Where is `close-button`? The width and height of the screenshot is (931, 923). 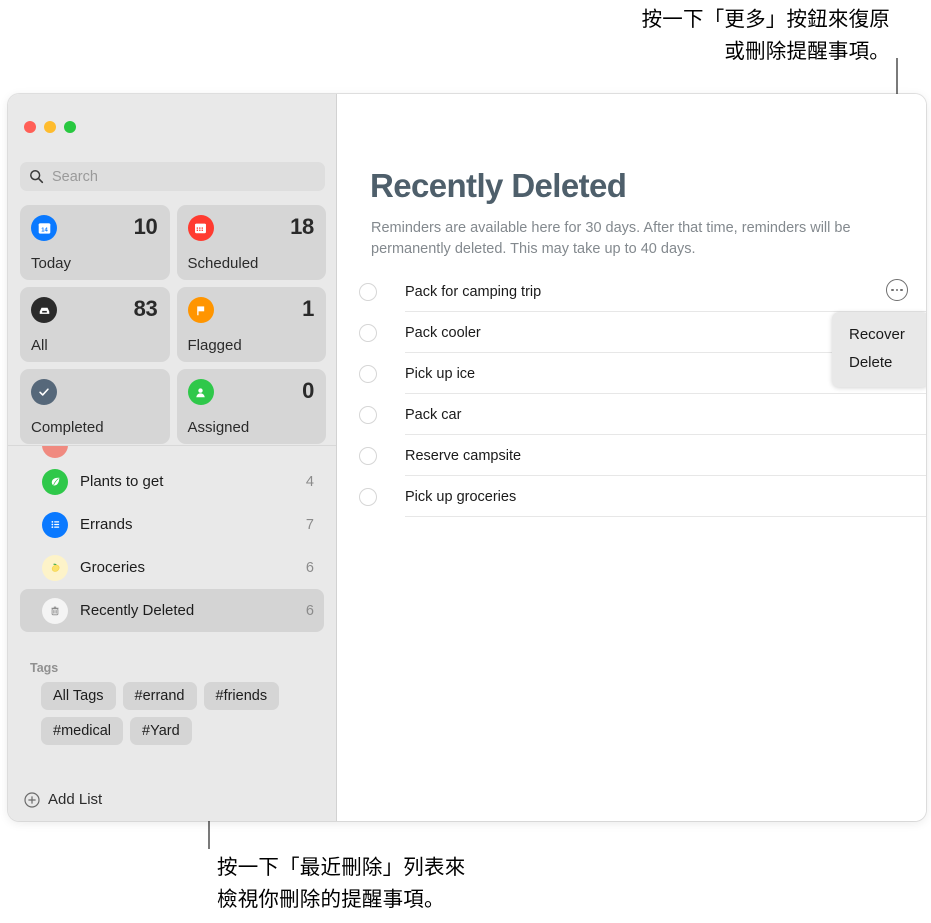
close-button is located at coordinates (30, 127).